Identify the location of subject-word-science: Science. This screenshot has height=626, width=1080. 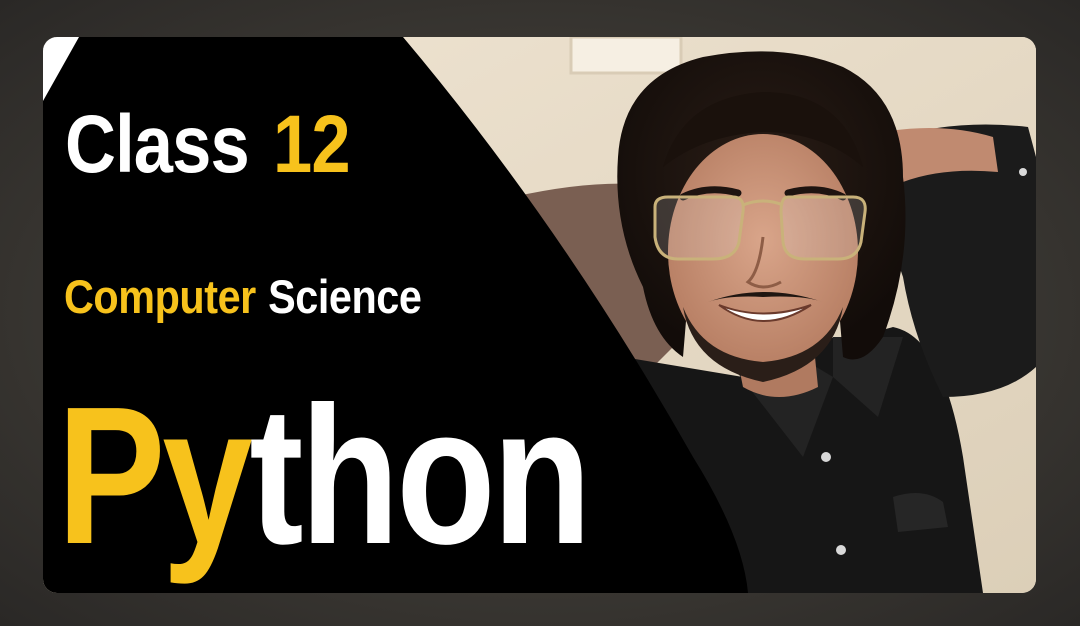
(345, 296).